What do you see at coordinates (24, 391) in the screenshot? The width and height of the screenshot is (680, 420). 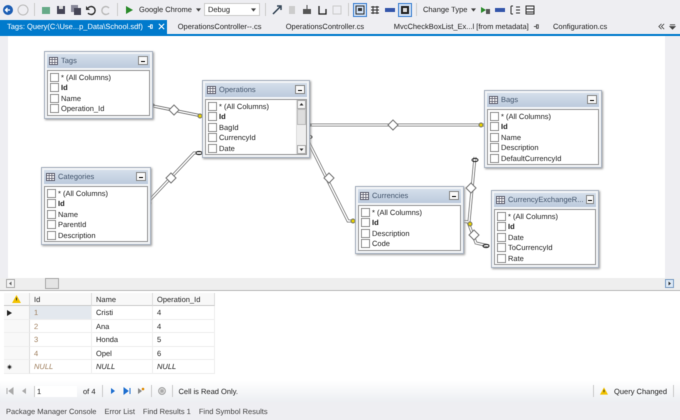 I see `previous-record-icon` at bounding box center [24, 391].